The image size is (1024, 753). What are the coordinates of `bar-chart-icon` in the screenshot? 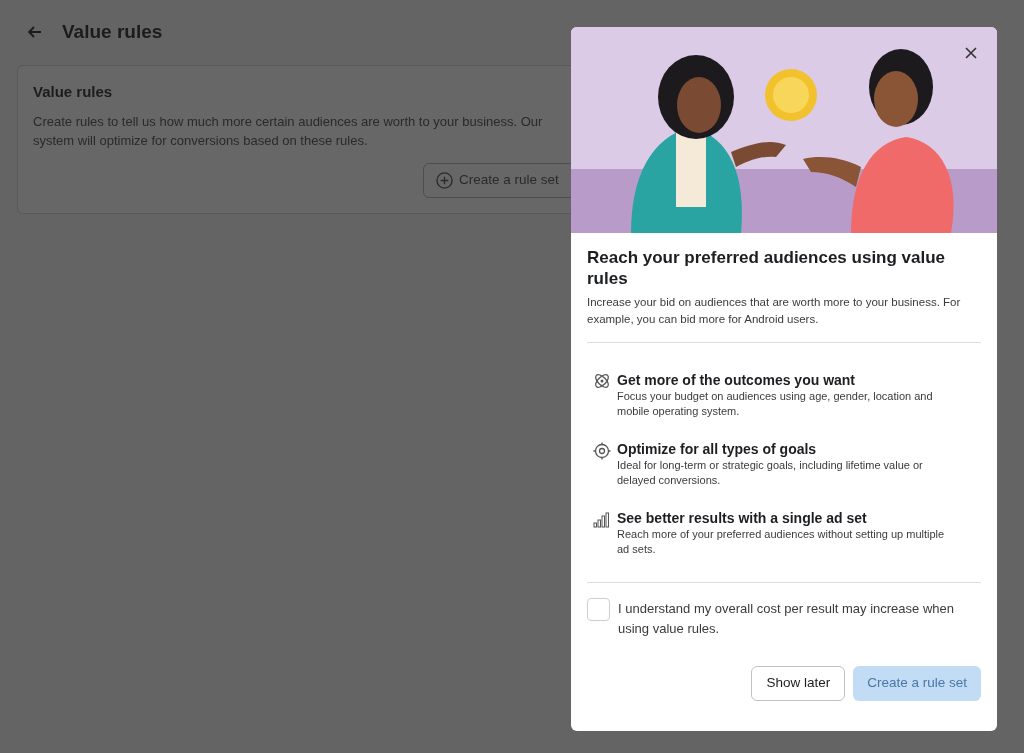 It's located at (601, 520).